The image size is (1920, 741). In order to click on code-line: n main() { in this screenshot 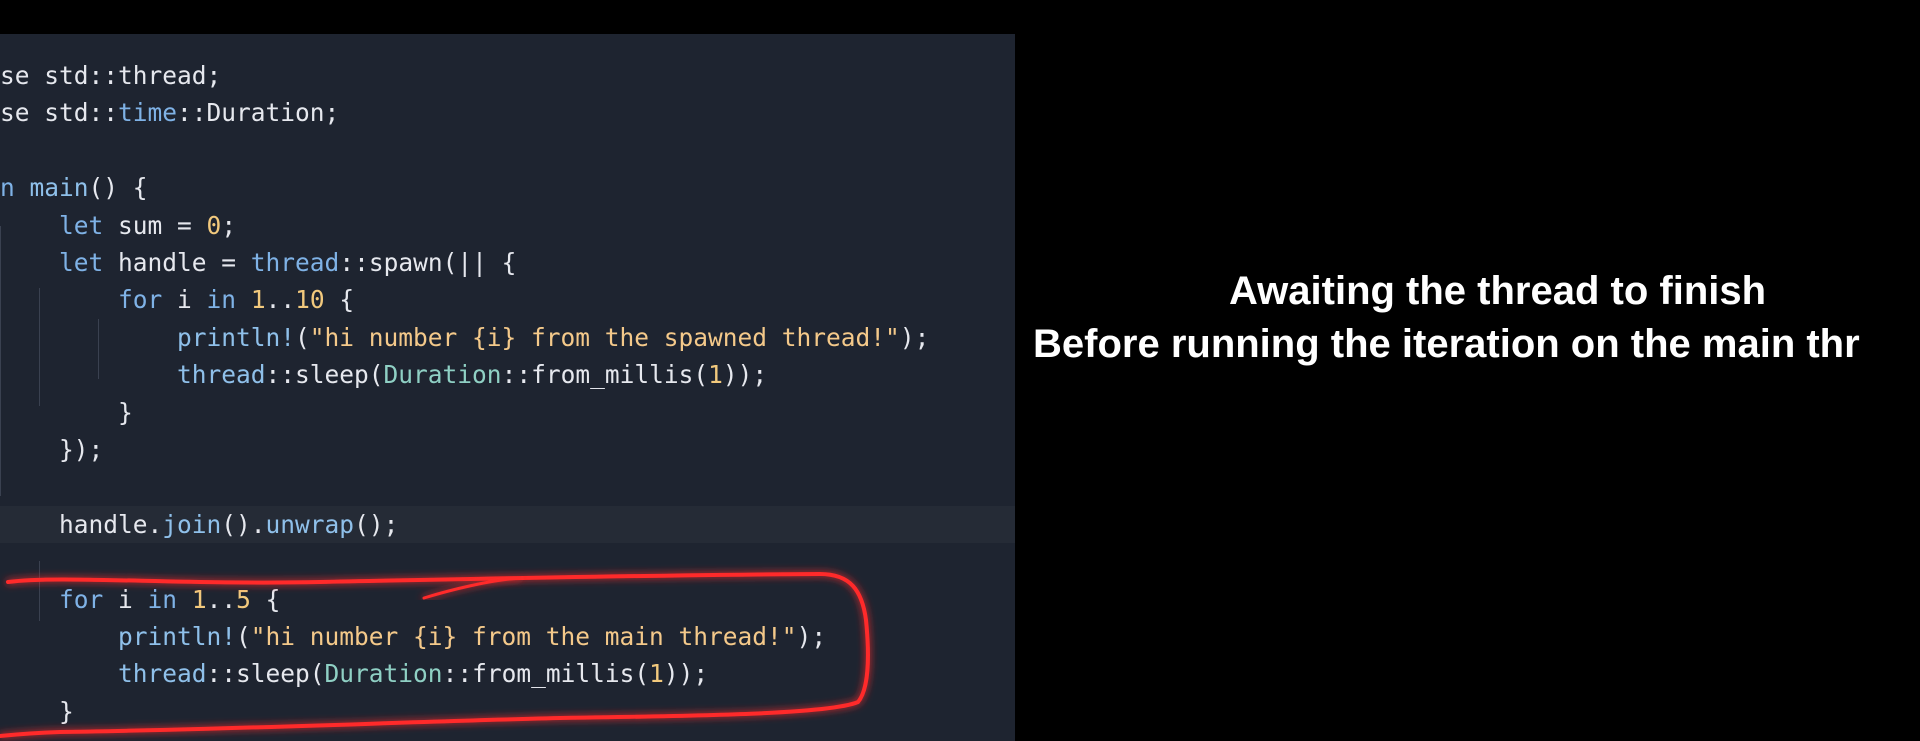, I will do `click(507, 187)`.